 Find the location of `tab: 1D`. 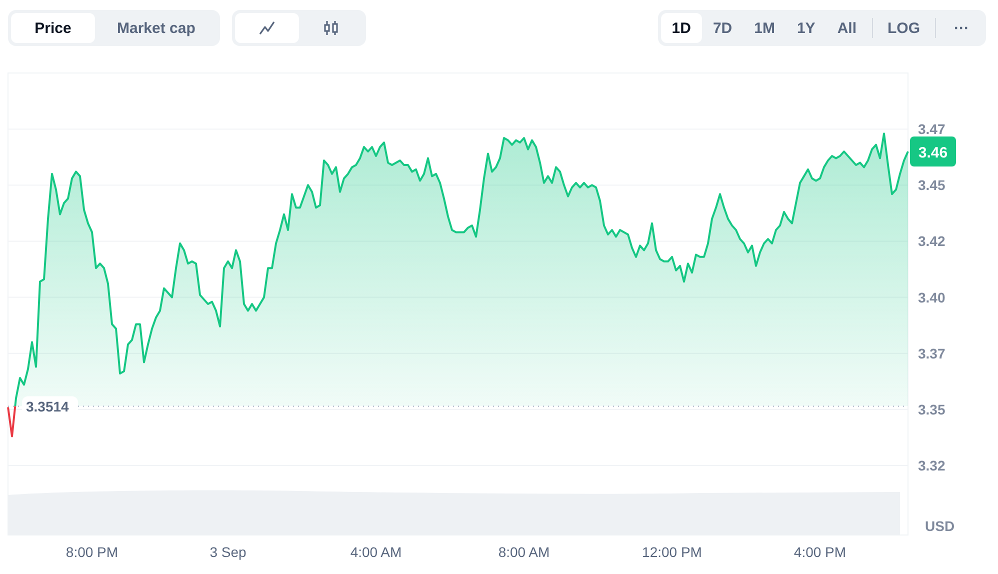

tab: 1D is located at coordinates (681, 28).